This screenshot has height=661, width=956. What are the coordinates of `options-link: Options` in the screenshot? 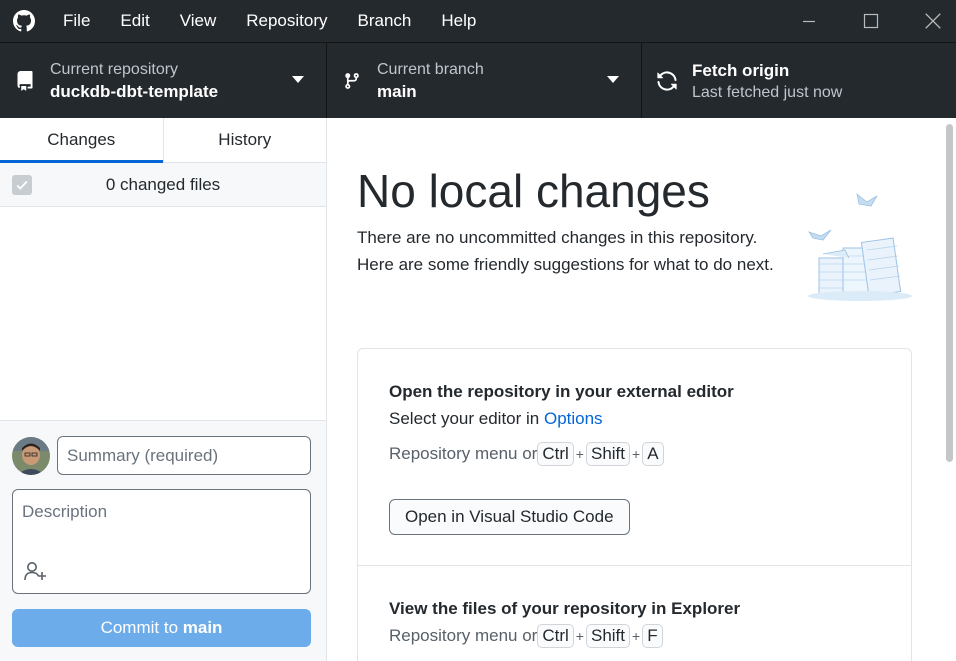 It's located at (573, 418).